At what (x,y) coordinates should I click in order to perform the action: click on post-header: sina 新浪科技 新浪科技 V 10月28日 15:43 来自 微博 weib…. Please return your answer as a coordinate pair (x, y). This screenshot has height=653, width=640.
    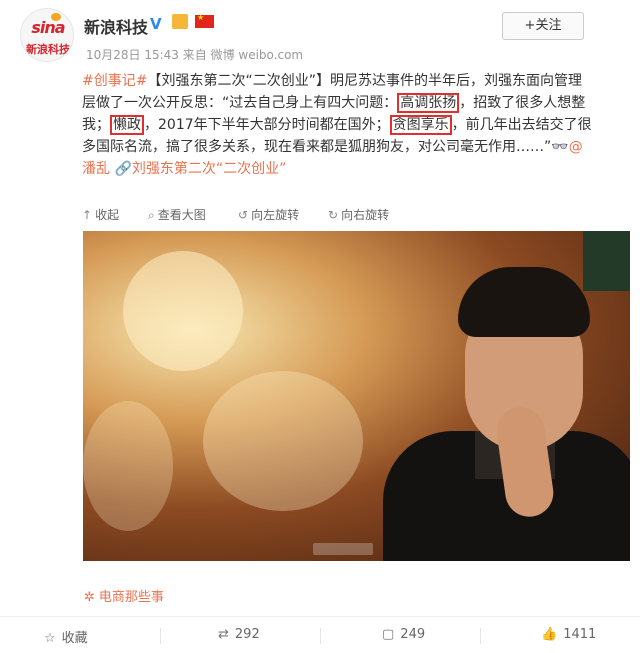
    Looking at the image, I should click on (320, 33).